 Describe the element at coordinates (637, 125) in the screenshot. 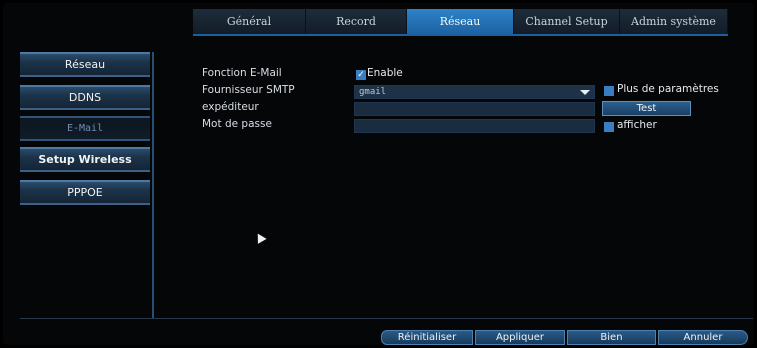

I see `show-password-label: afficher` at that location.